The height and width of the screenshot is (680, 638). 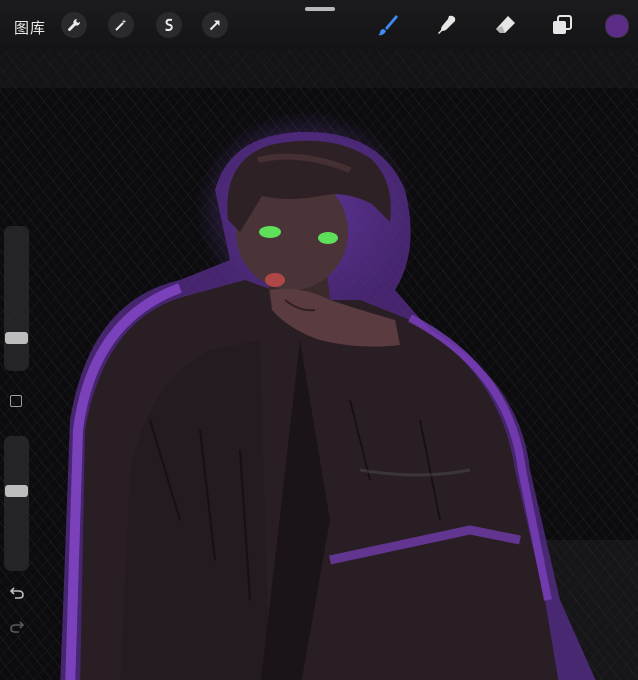 What do you see at coordinates (617, 26) in the screenshot?
I see `color-picker-swatch` at bounding box center [617, 26].